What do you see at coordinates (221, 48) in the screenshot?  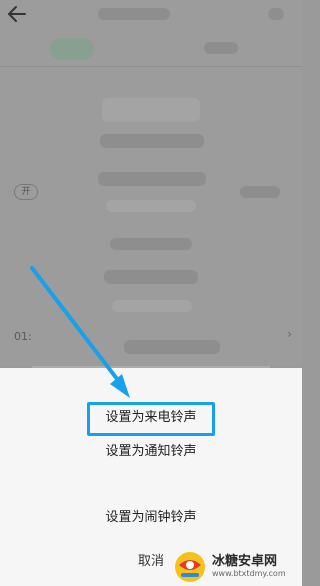 I see `blurred-tab` at bounding box center [221, 48].